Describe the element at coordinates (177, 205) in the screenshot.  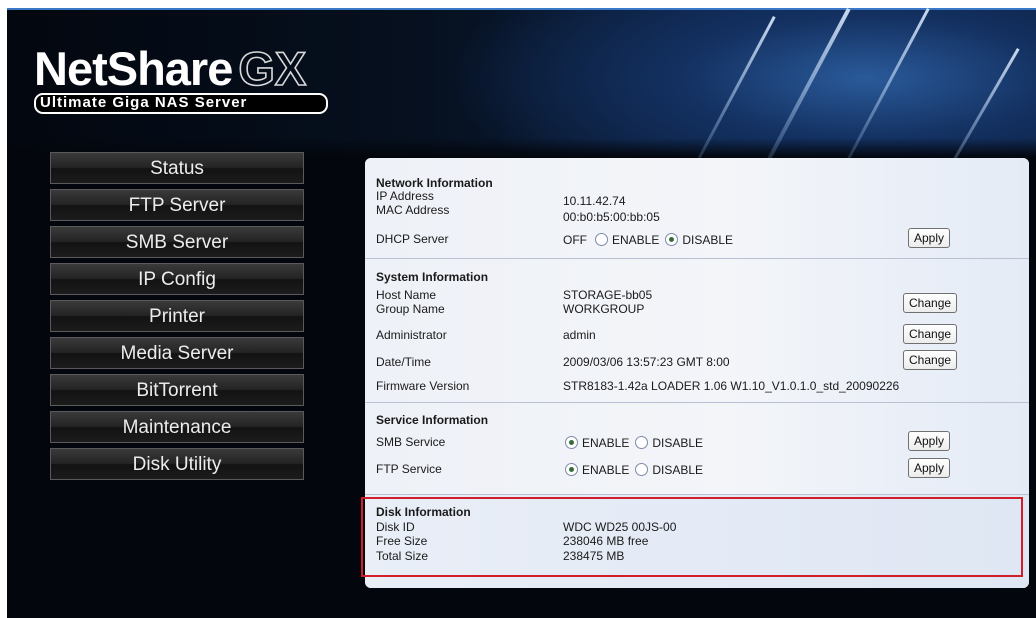
I see `nav-item-ftp-server: FTP Server` at that location.